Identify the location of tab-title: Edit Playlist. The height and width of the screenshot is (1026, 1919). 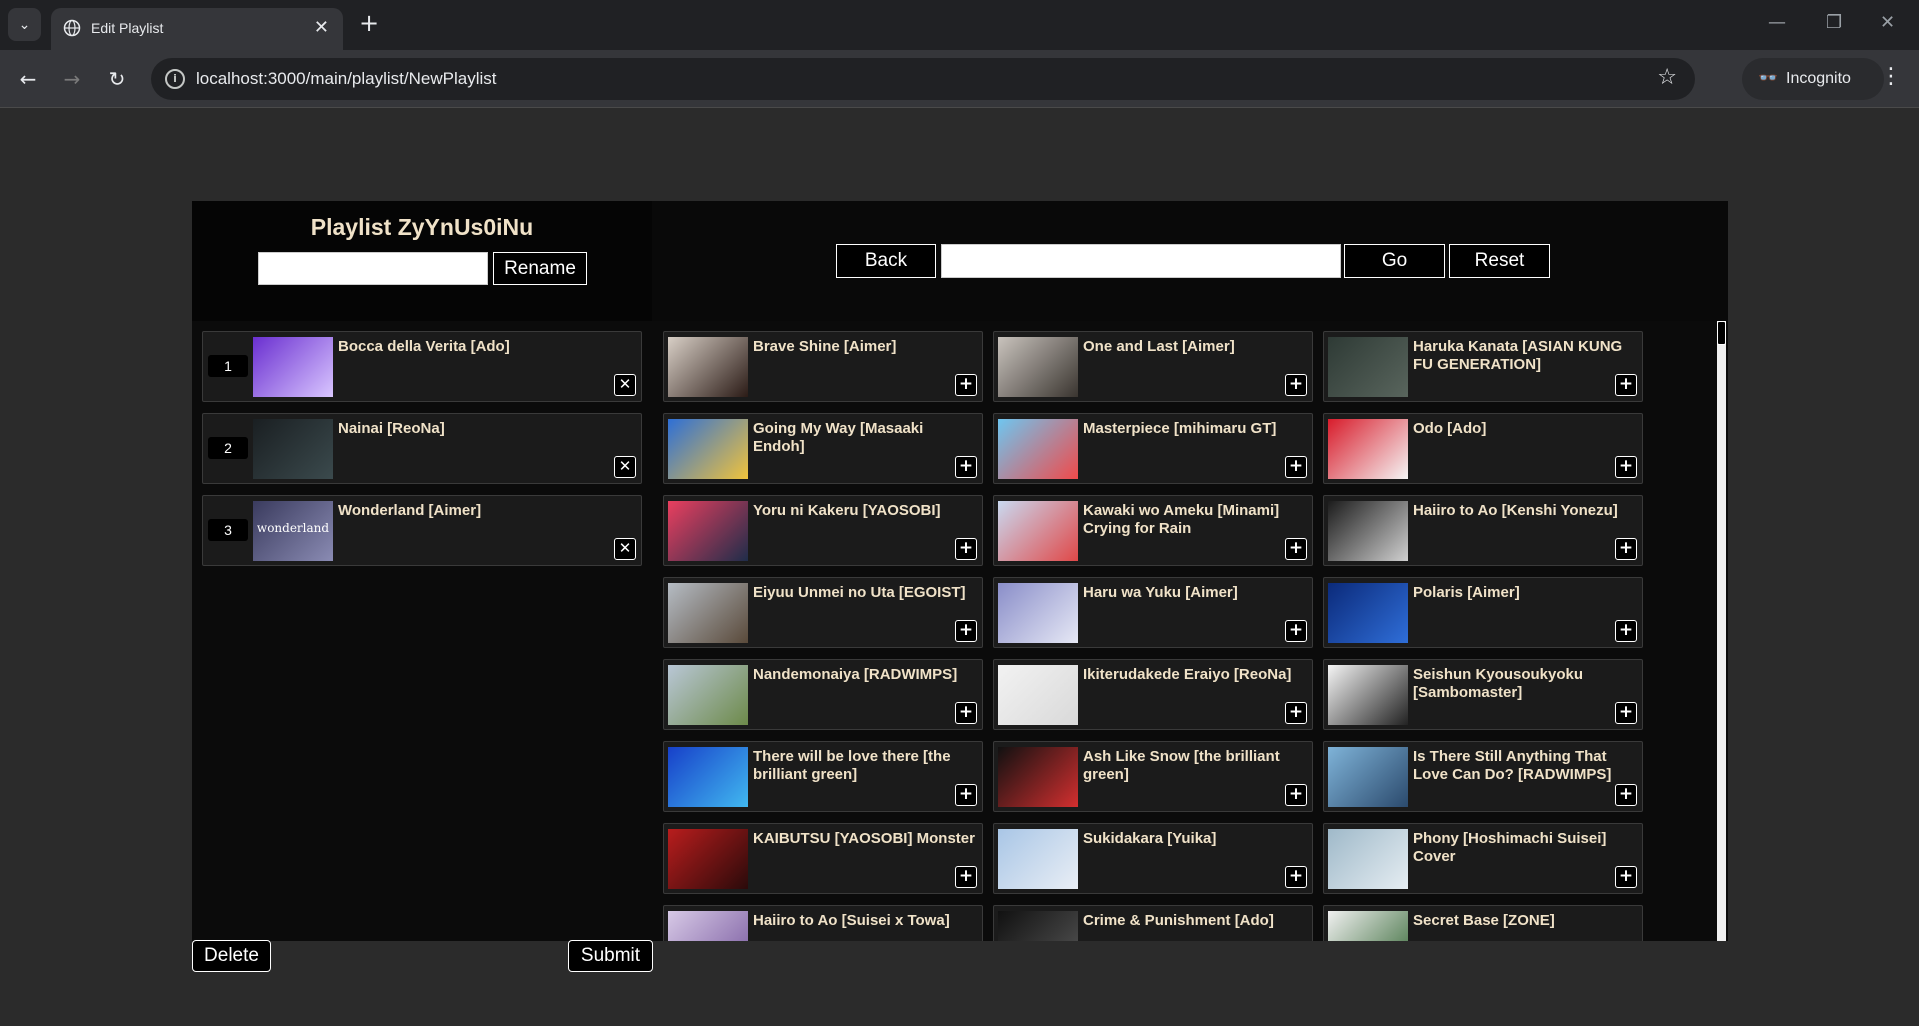
(127, 28).